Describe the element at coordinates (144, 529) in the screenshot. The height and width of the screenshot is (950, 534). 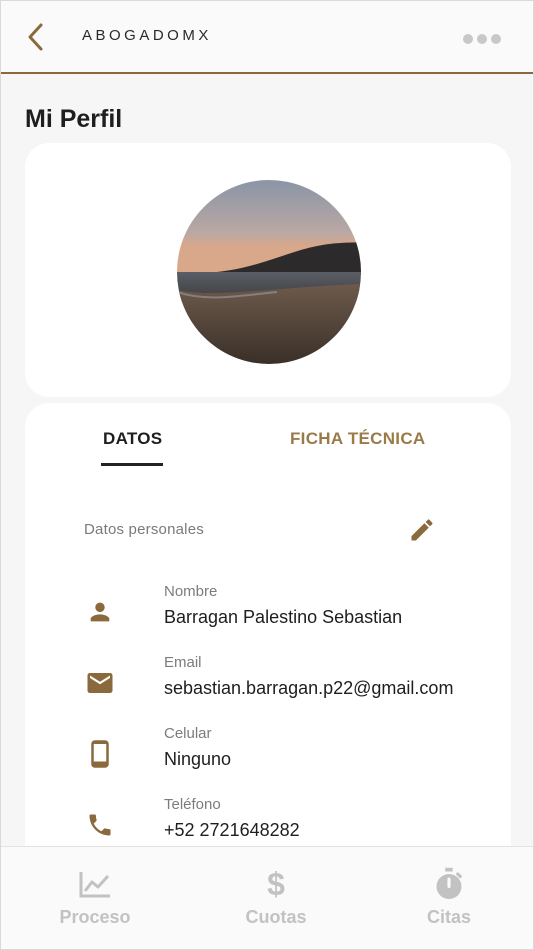
I see `section-label: Datos personales` at that location.